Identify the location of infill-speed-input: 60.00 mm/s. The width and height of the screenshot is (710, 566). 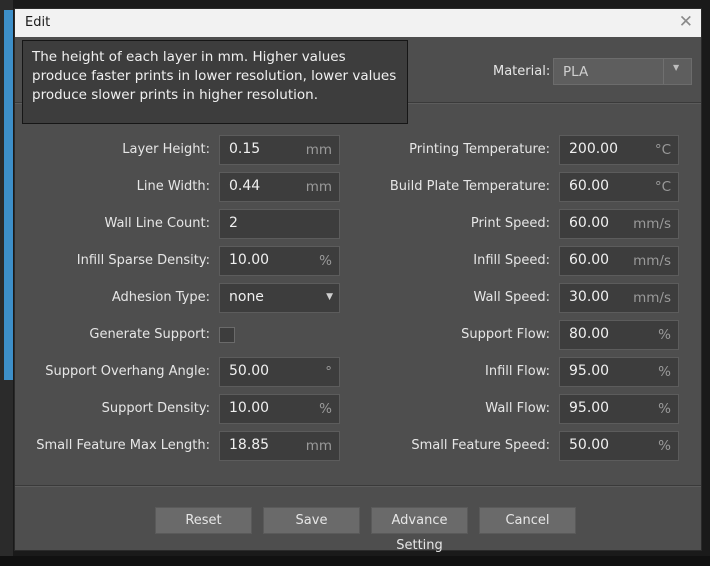
(619, 261).